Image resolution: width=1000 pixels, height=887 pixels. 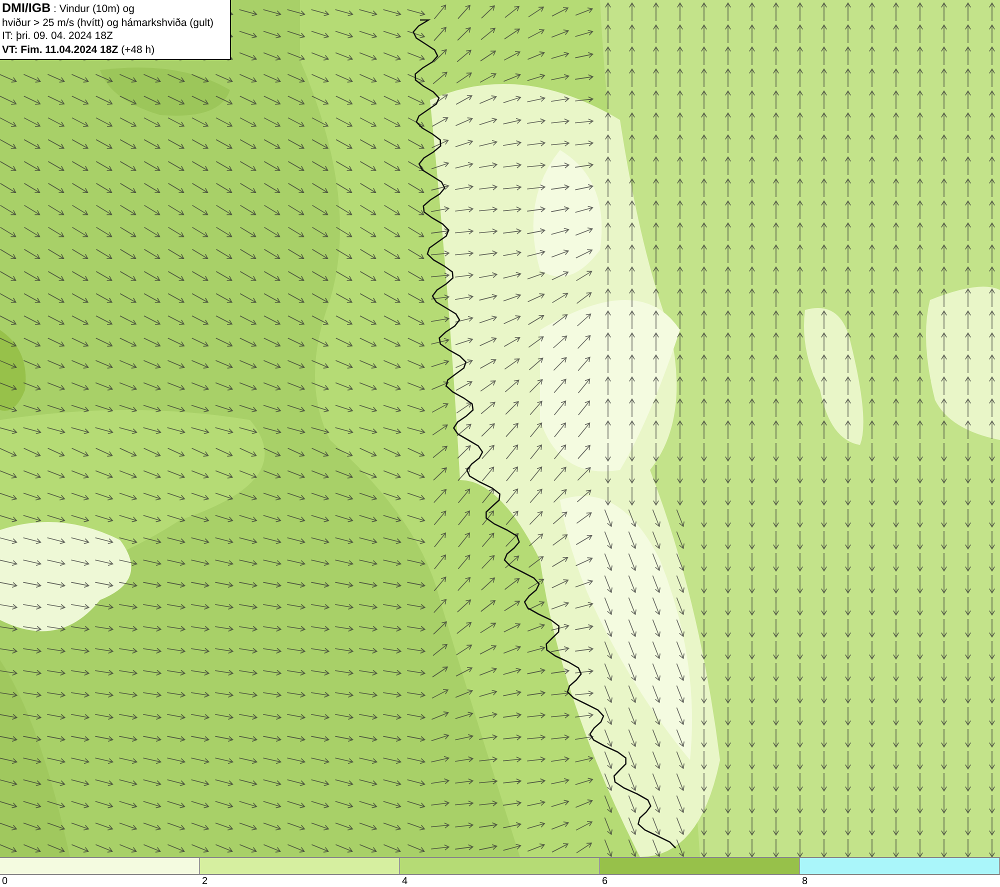 What do you see at coordinates (404, 881) in the screenshot?
I see `legend-tick-label: 4` at bounding box center [404, 881].